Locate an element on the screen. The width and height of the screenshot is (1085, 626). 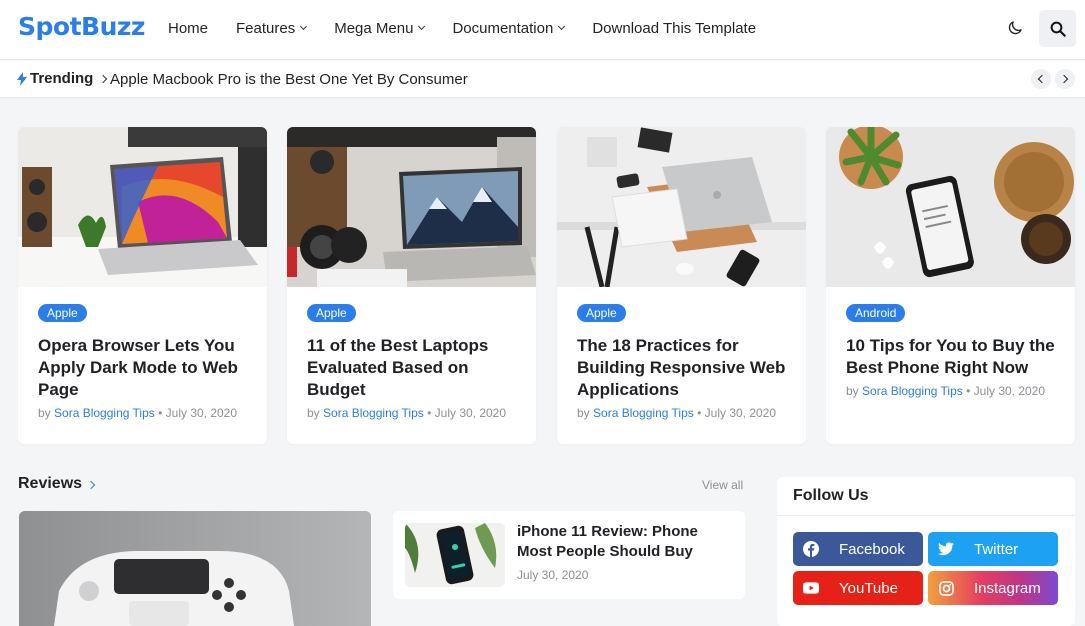
trending-label-text: Trending is located at coordinates (62, 78).